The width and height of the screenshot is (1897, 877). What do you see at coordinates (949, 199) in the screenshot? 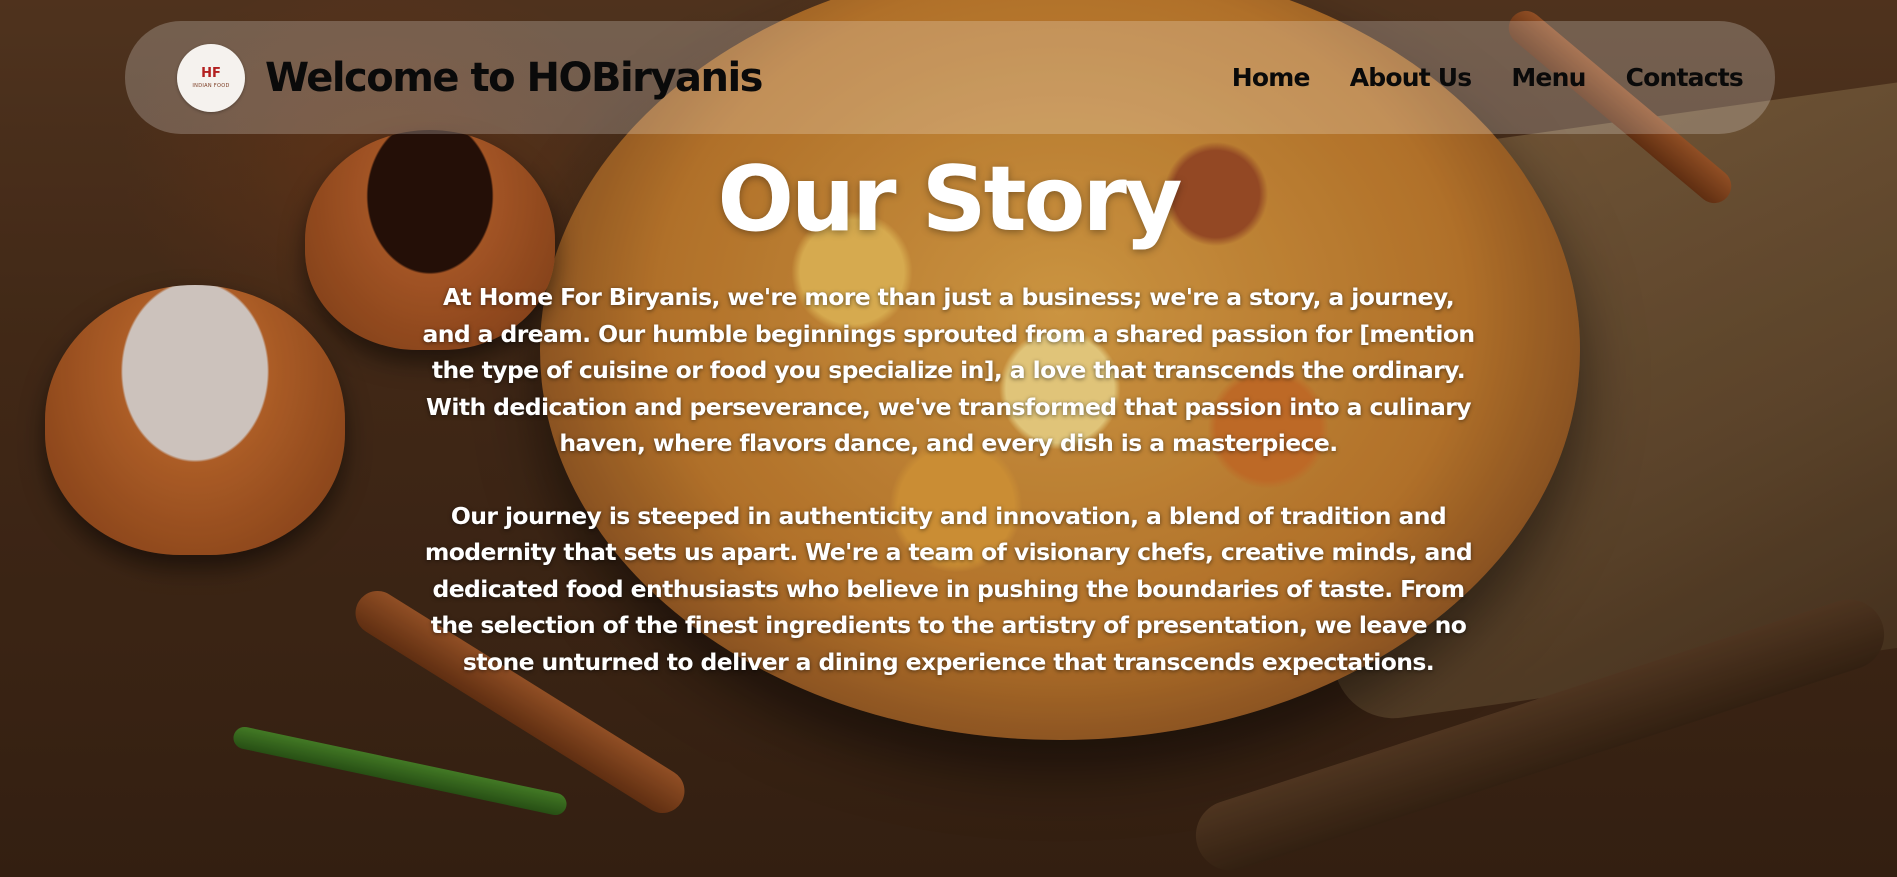
I see `story-title: Our Story` at bounding box center [949, 199].